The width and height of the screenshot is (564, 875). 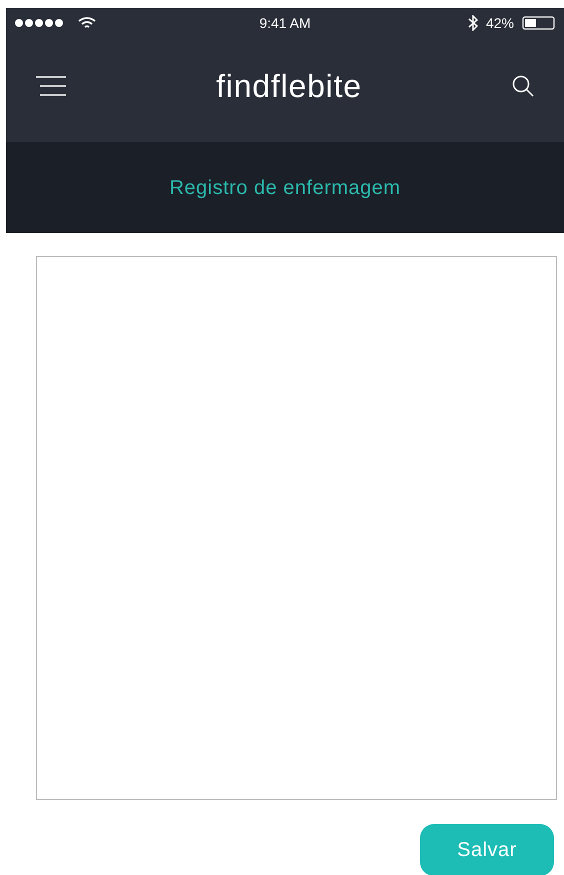 What do you see at coordinates (539, 23) in the screenshot?
I see `battery-icon` at bounding box center [539, 23].